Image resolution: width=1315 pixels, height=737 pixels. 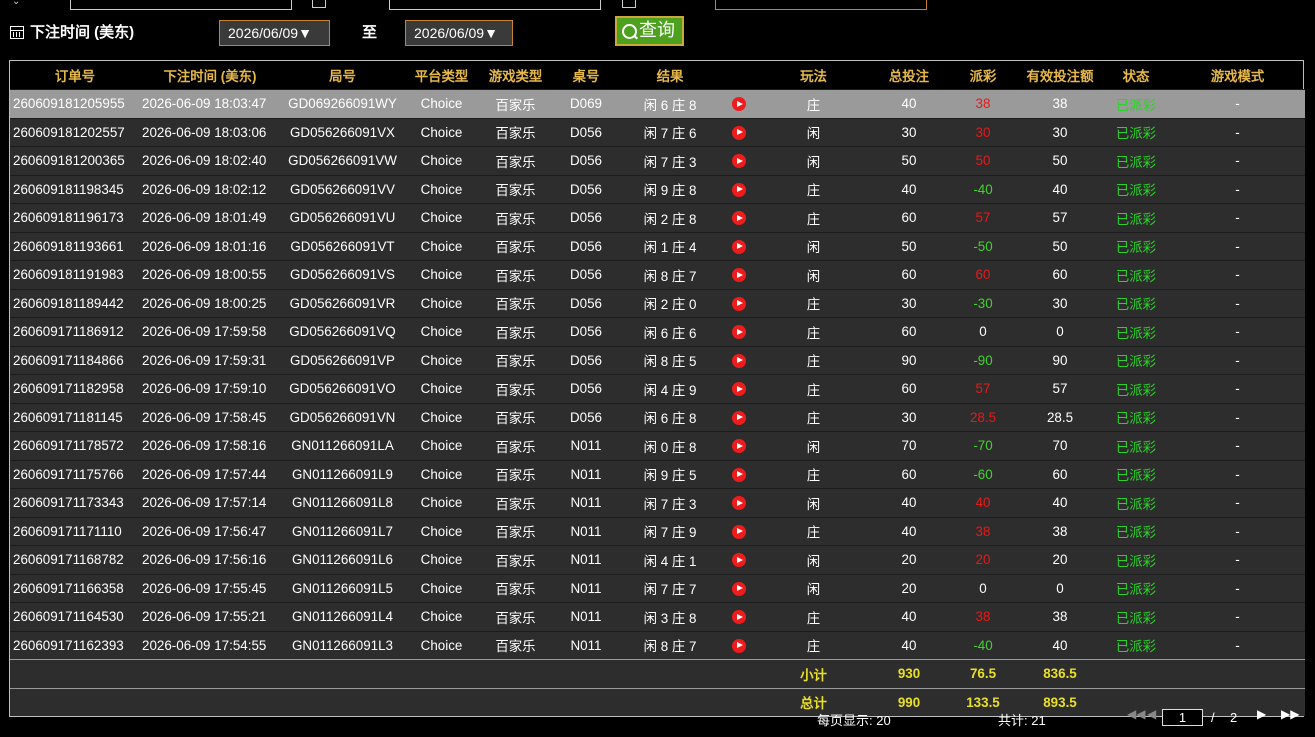 I want to click on bet-type-cell: 庄, so click(x=813, y=419).